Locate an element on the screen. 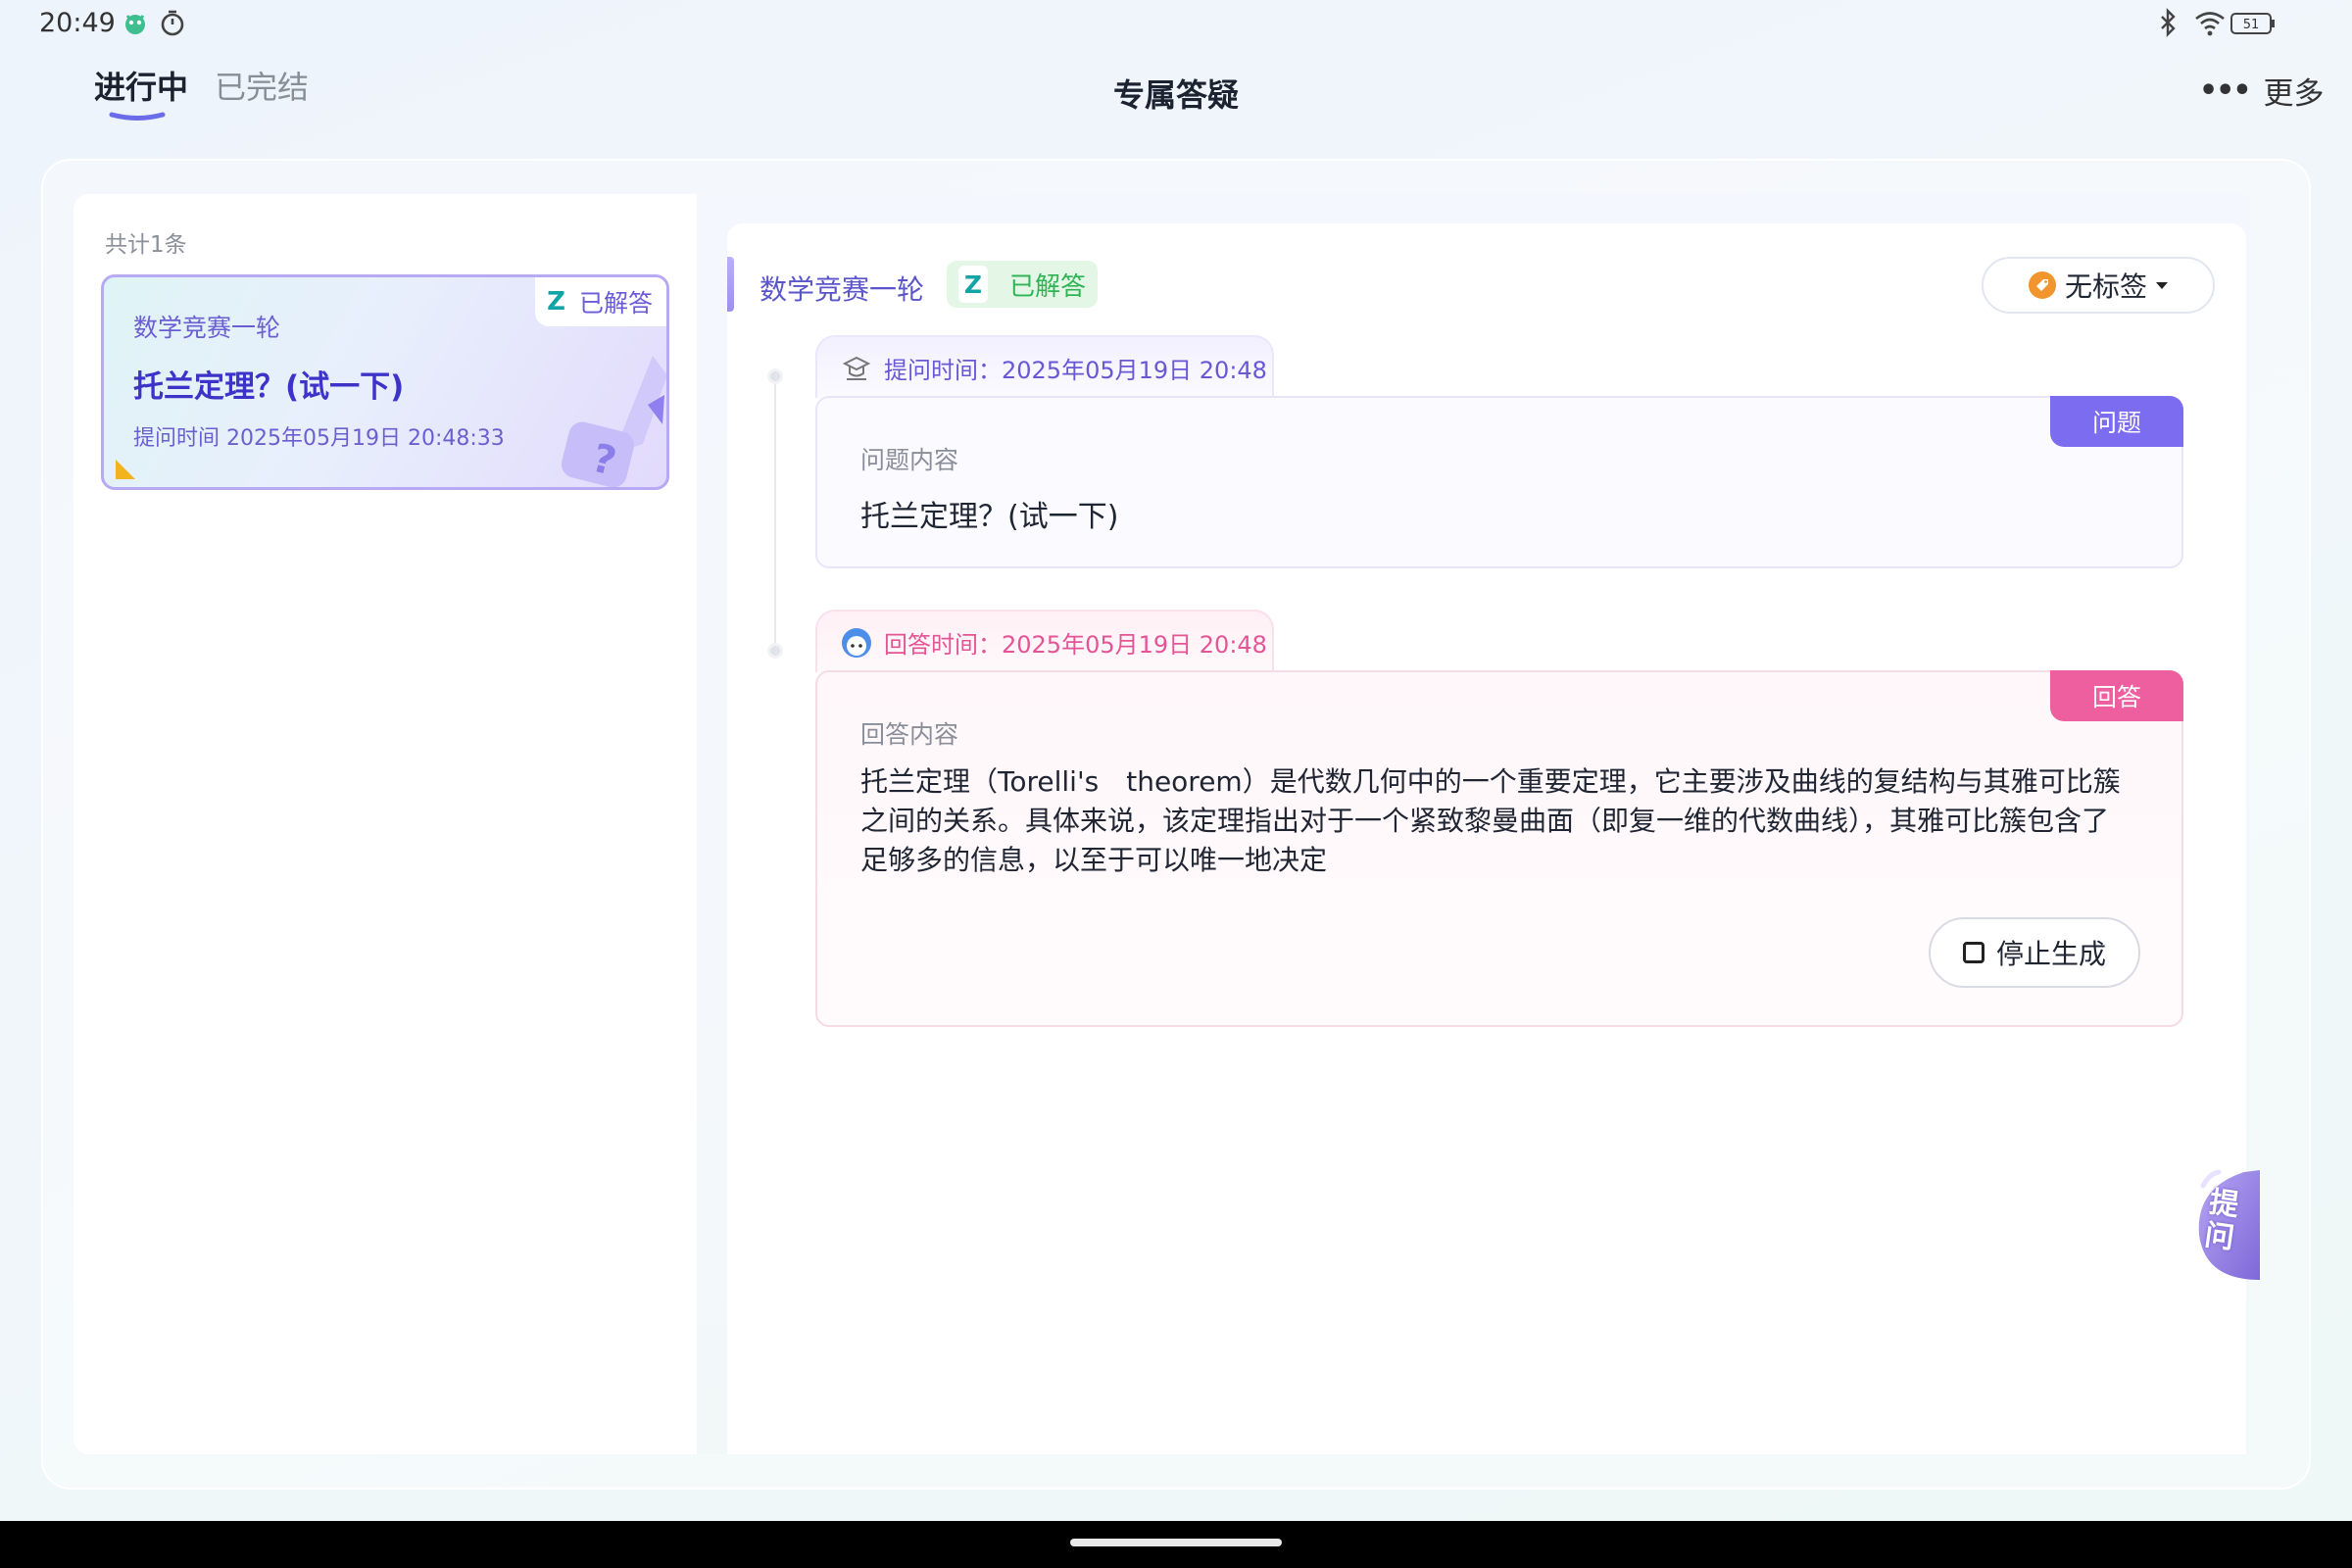 Image resolution: width=2352 pixels, height=1568 pixels. list-item-subject: 数学竞赛一轮 is located at coordinates (207, 328).